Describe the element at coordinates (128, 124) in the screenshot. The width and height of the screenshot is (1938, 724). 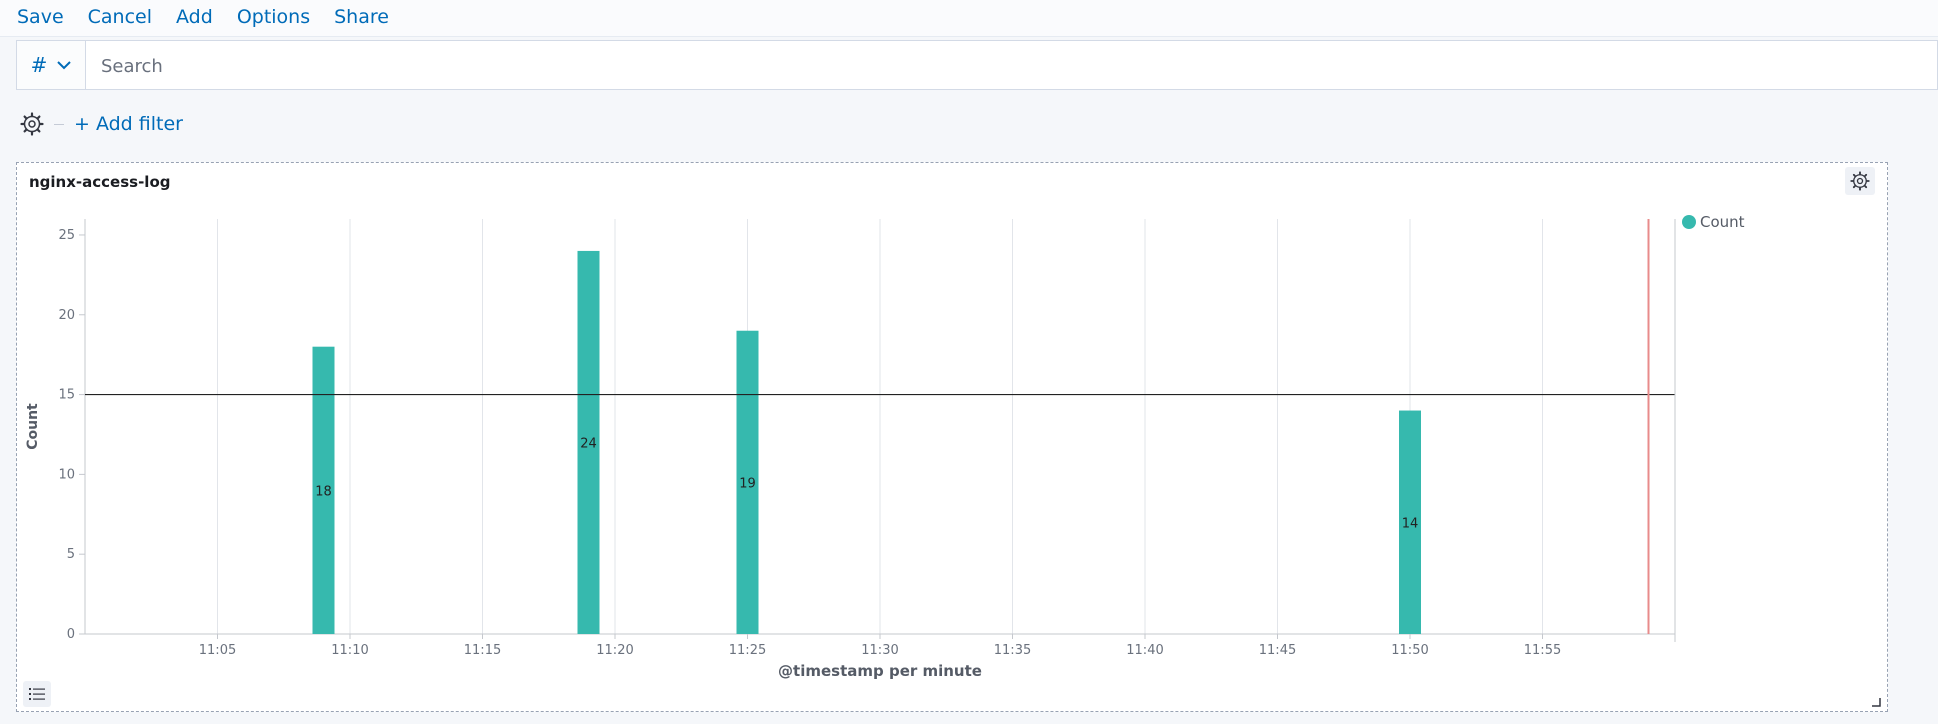
I see `add-filter-link: + Add filter` at that location.